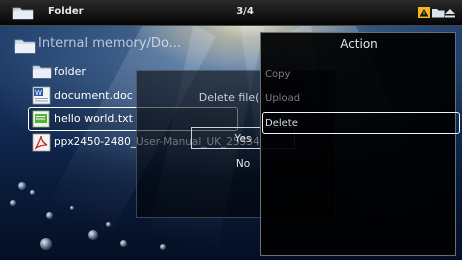 This screenshot has width=462, height=260. I want to click on item-counter: 3/4, so click(245, 11).